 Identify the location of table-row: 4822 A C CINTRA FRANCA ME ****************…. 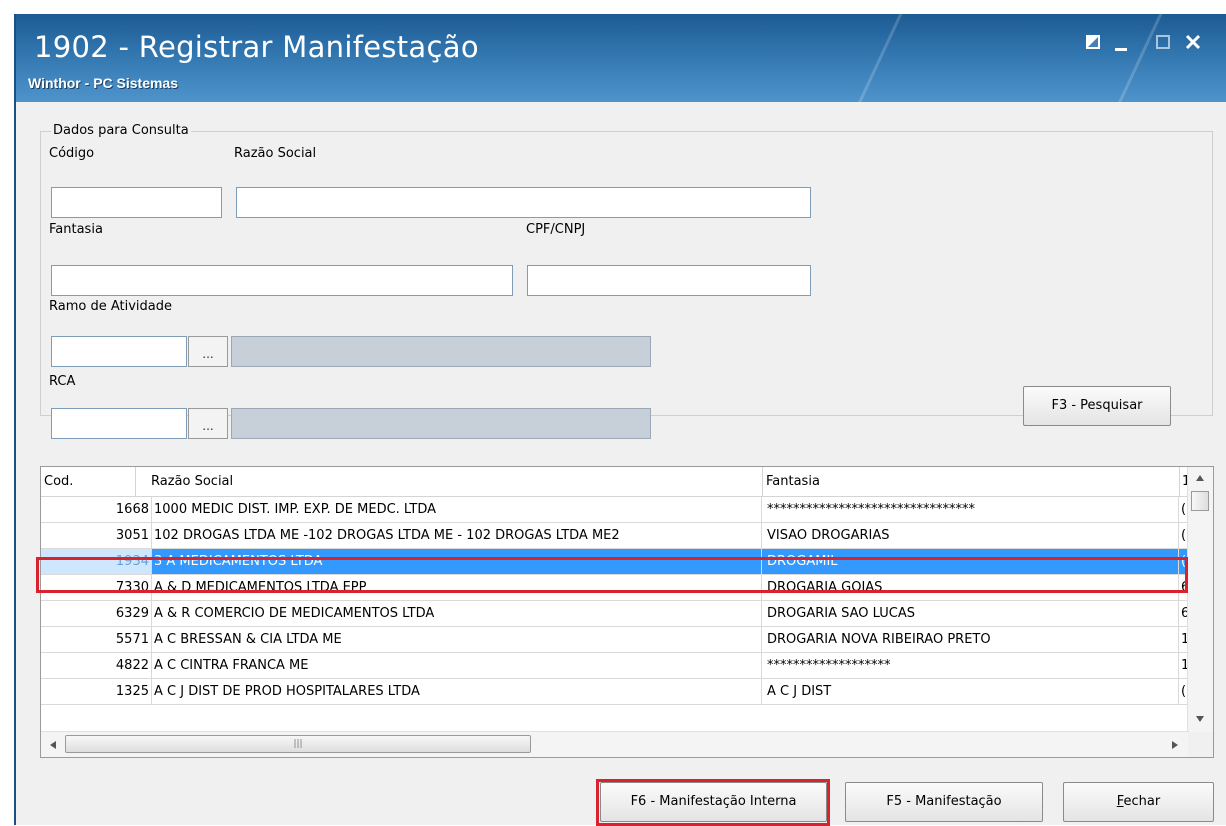
(615, 666).